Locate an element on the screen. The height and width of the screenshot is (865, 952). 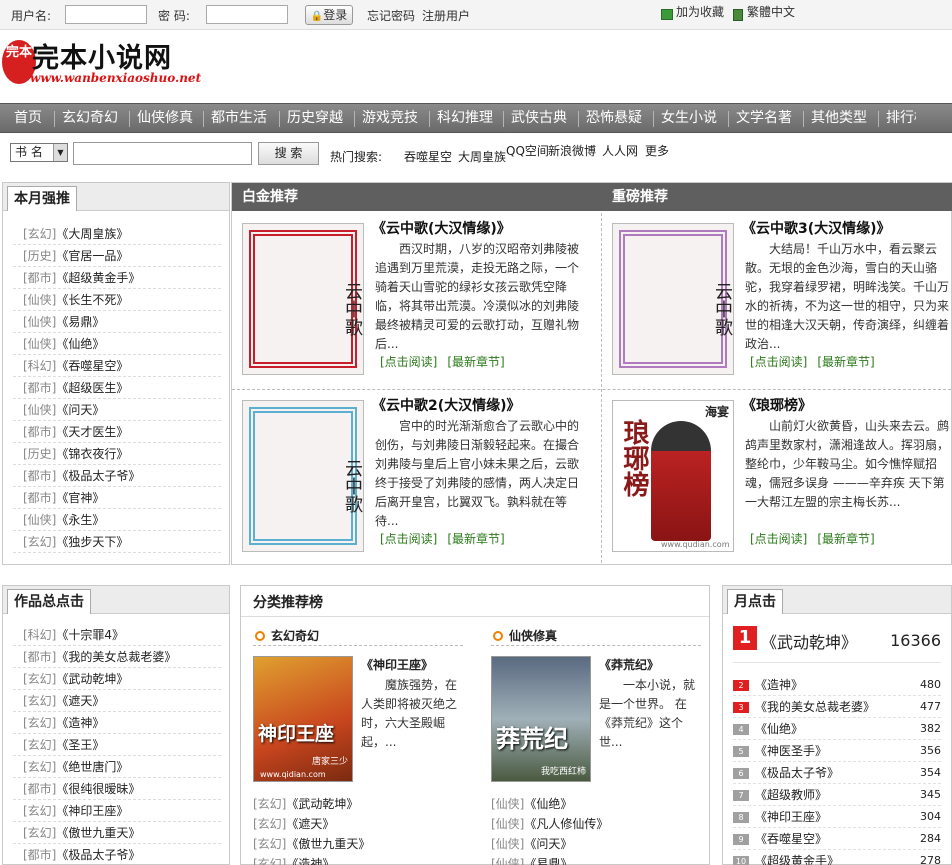
nav-item: 女生小说 is located at coordinates (689, 118).